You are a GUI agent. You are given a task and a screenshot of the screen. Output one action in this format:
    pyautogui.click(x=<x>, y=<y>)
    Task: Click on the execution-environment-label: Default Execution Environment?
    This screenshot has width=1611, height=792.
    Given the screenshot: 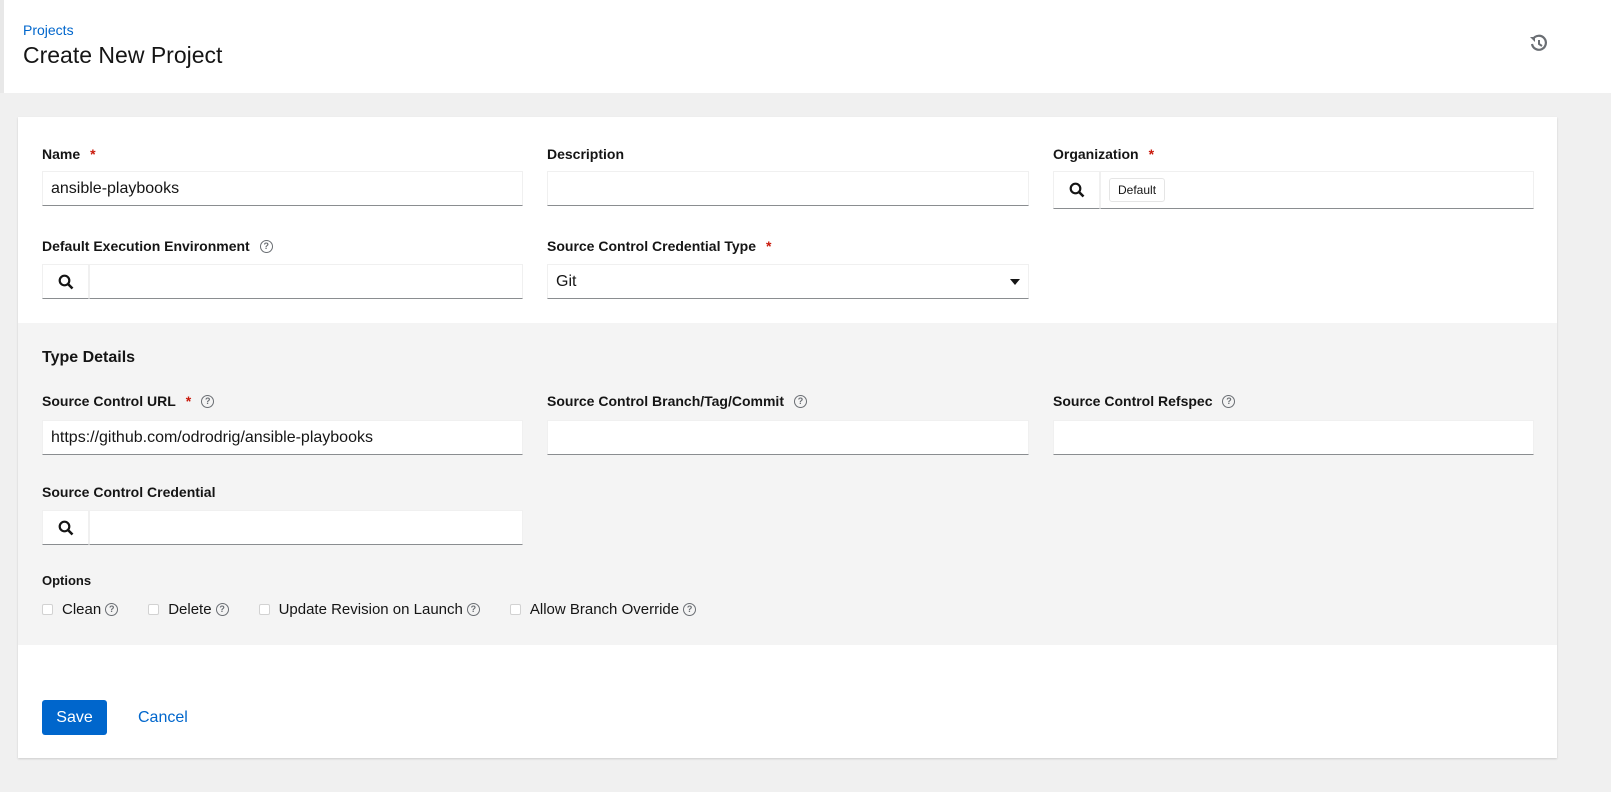 What is the action you would take?
    pyautogui.click(x=157, y=246)
    